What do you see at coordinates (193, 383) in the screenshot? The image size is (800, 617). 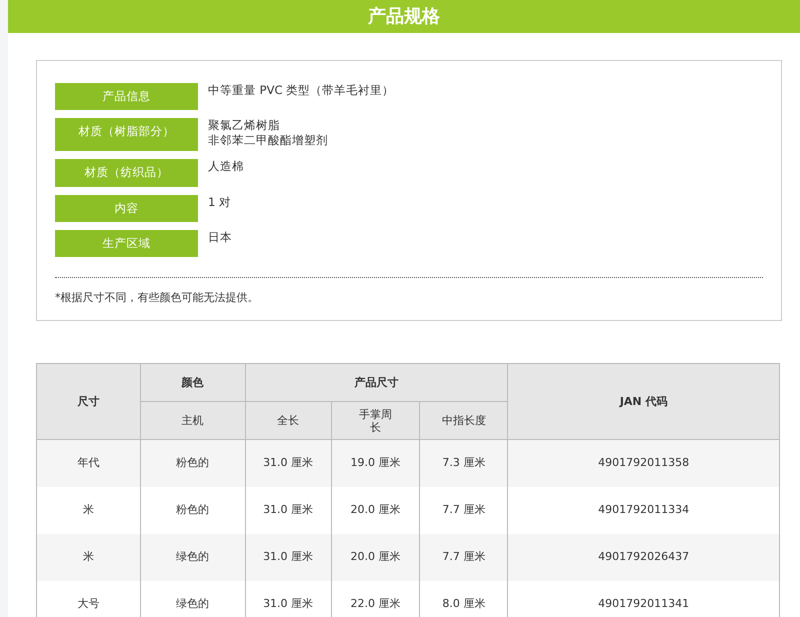 I see `column-header: 颜色` at bounding box center [193, 383].